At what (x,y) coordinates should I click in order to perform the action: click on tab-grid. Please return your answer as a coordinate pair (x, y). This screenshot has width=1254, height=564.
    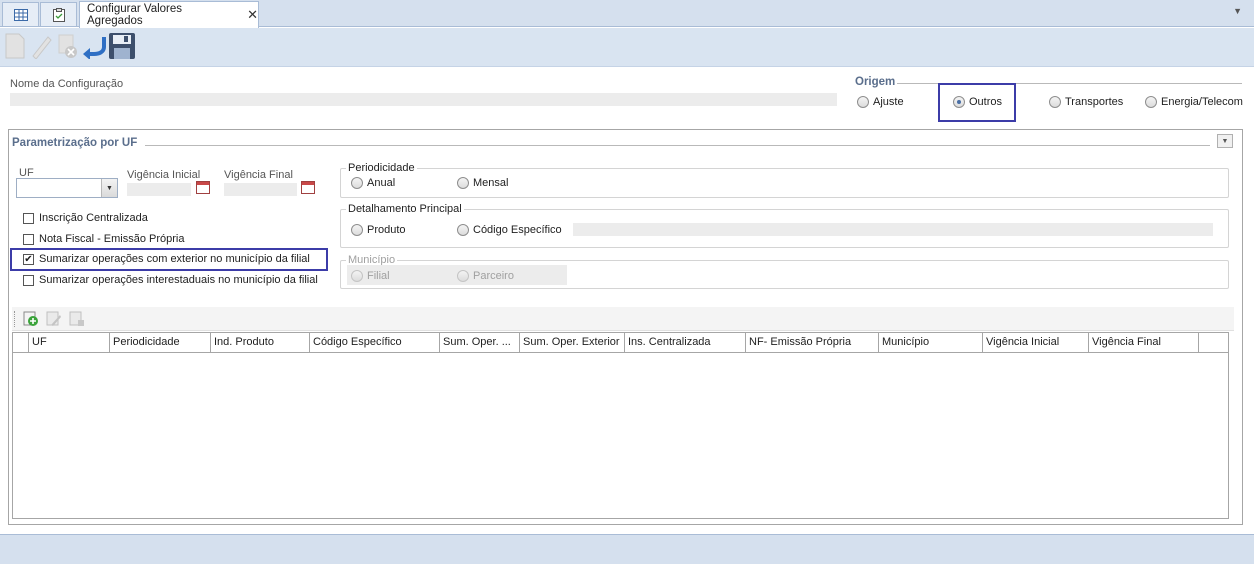
    Looking at the image, I should click on (20, 14).